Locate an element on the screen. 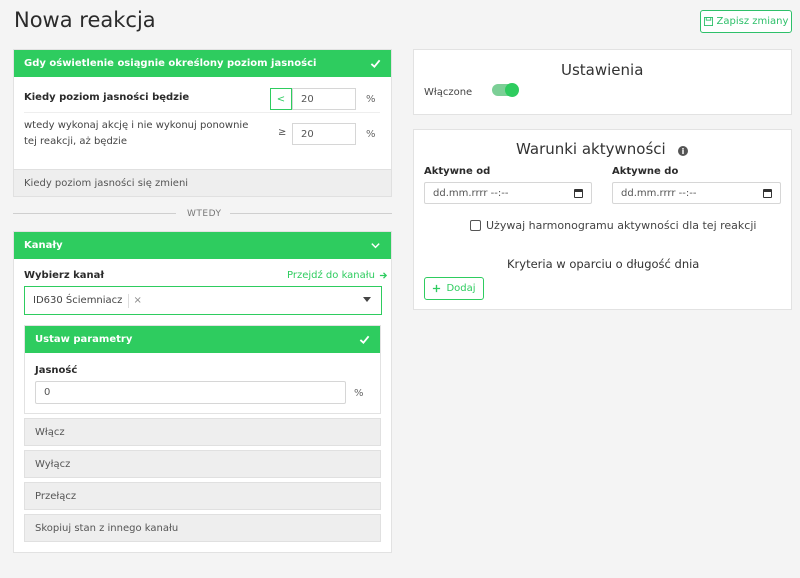 This screenshot has width=800, height=578. save-button: Zapisz zmiany is located at coordinates (746, 21).